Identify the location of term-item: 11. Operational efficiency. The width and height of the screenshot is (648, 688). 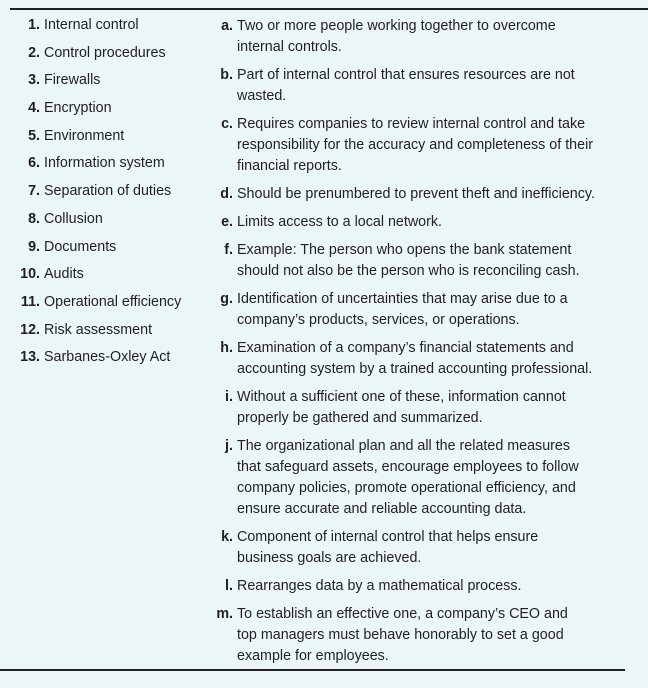
(111, 306).